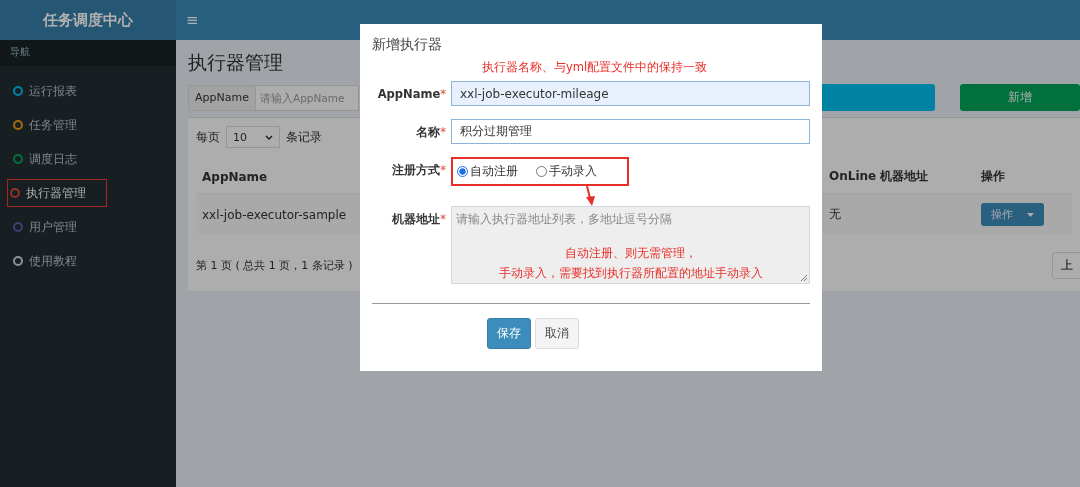  What do you see at coordinates (88, 53) in the screenshot?
I see `sidebar-heading: 导航` at bounding box center [88, 53].